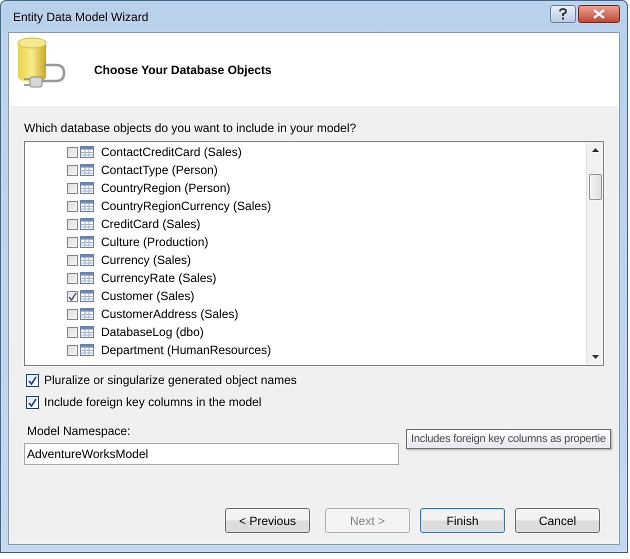  I want to click on table-list-item: DatabaseLog (dbo), so click(326, 332).